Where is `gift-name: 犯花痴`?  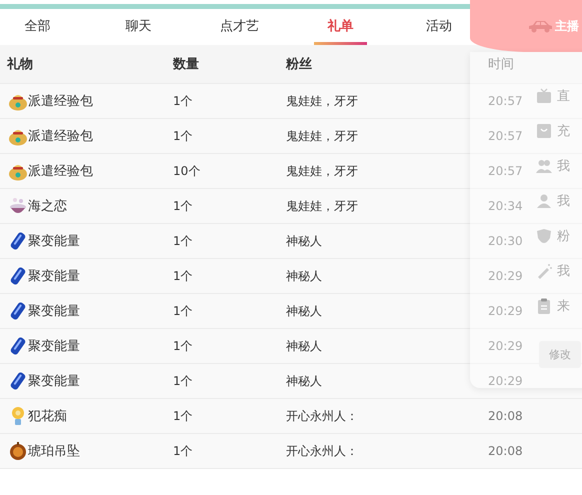
gift-name: 犯花痴 is located at coordinates (47, 416).